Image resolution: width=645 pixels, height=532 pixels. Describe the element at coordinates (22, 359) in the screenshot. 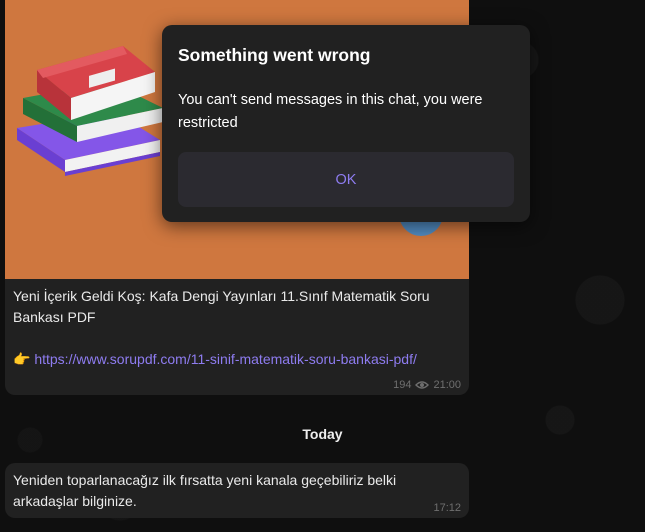

I see `pointing-hand-icon: 👉` at that location.